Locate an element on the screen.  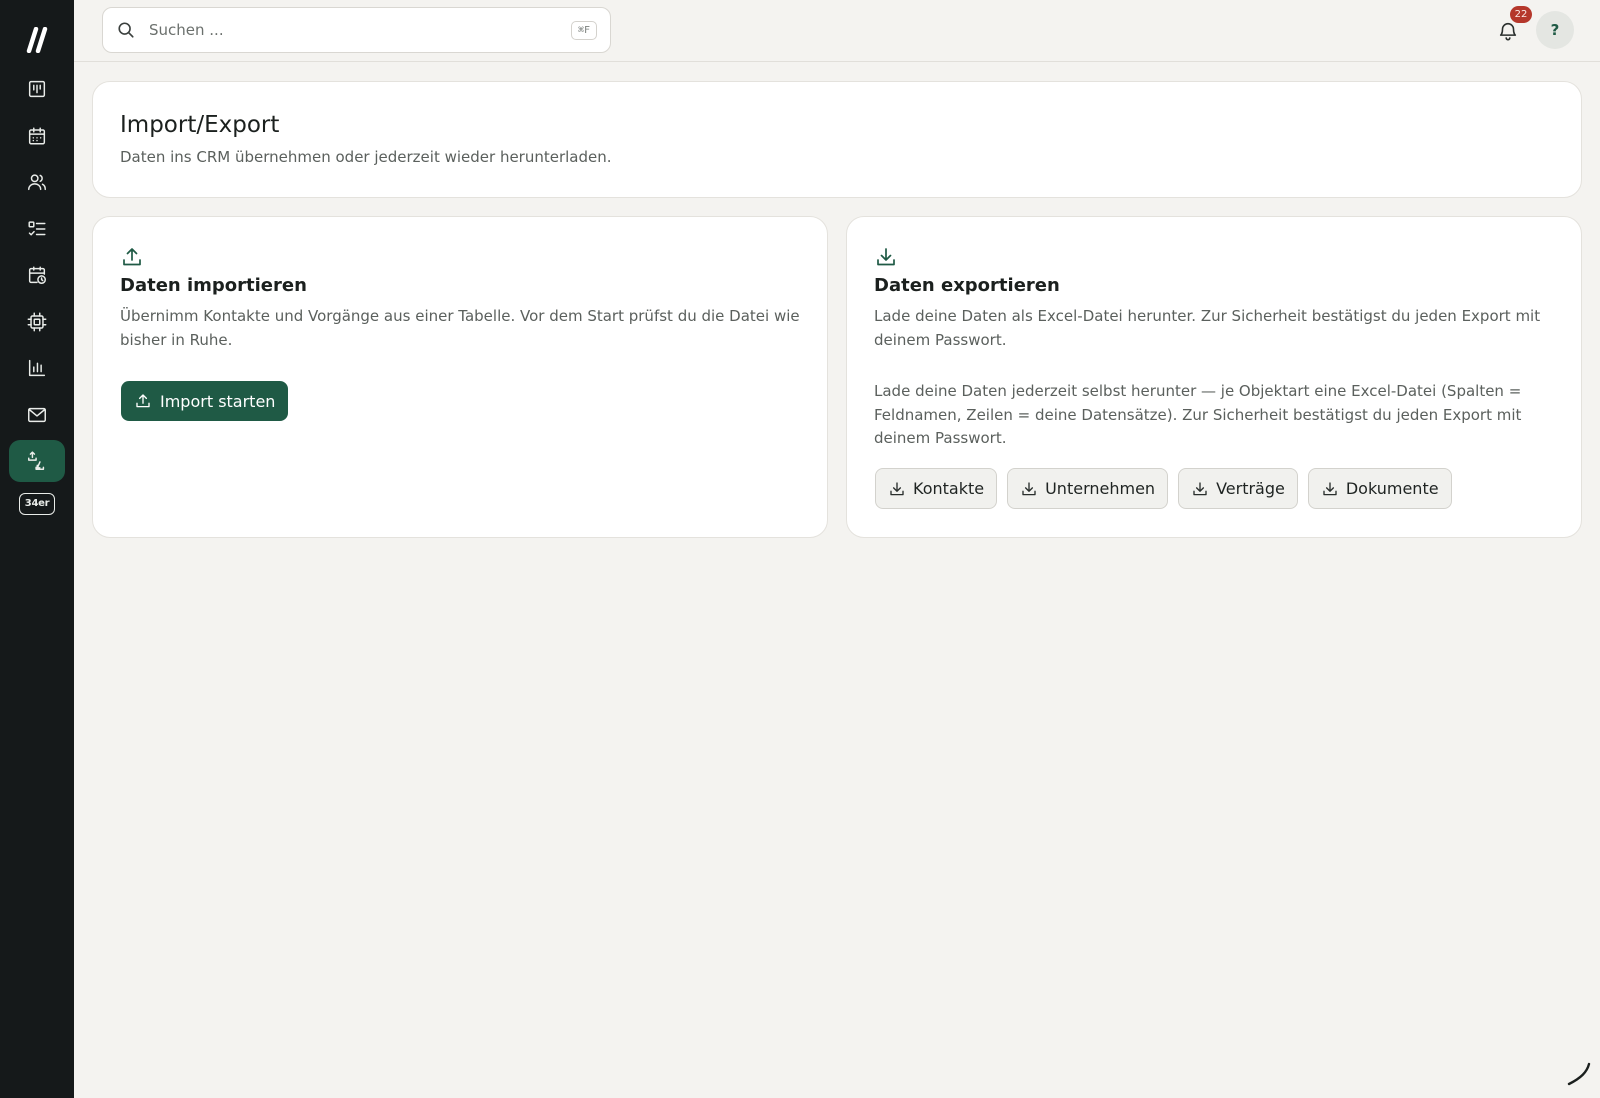
sidebar-item-schedule is located at coordinates (37, 275).